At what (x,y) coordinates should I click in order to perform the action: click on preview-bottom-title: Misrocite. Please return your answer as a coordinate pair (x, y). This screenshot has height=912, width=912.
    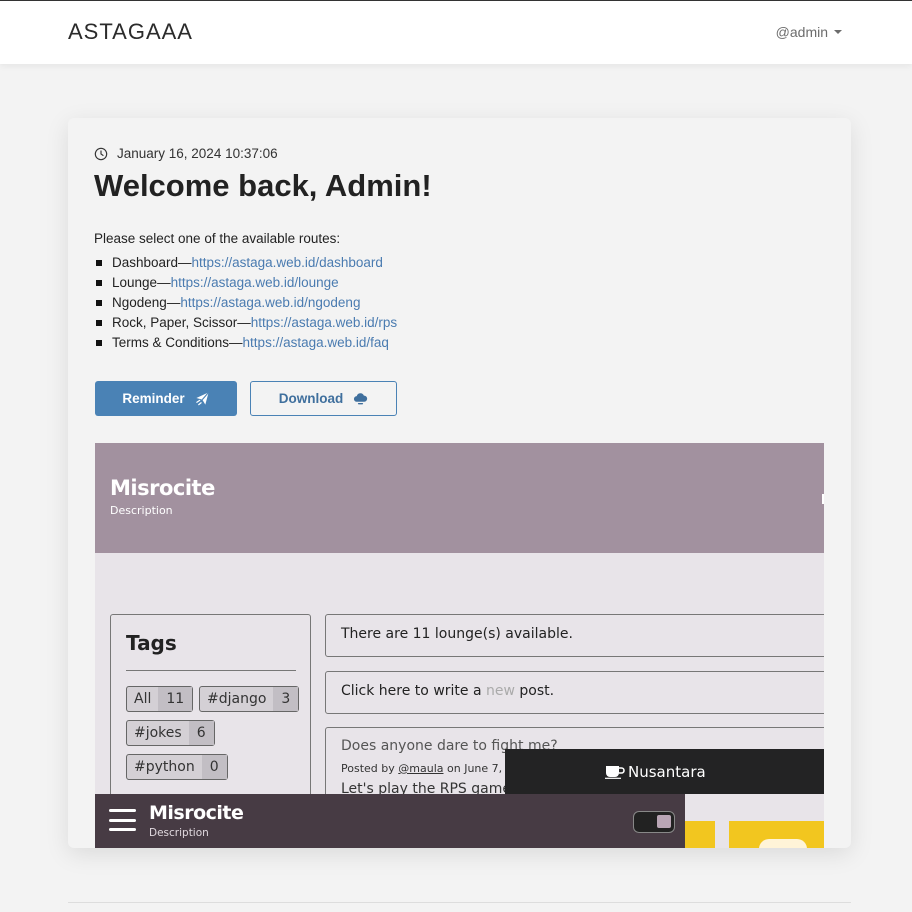
    Looking at the image, I should click on (196, 813).